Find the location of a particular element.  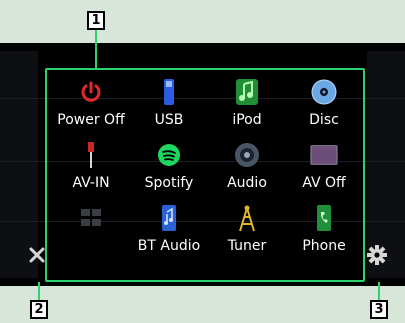

close-button is located at coordinates (37, 255).